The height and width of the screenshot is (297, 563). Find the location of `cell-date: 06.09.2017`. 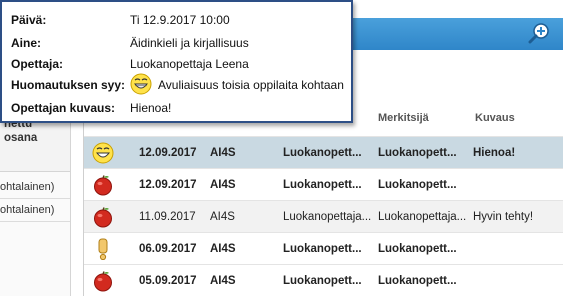

cell-date: 06.09.2017 is located at coordinates (168, 249).